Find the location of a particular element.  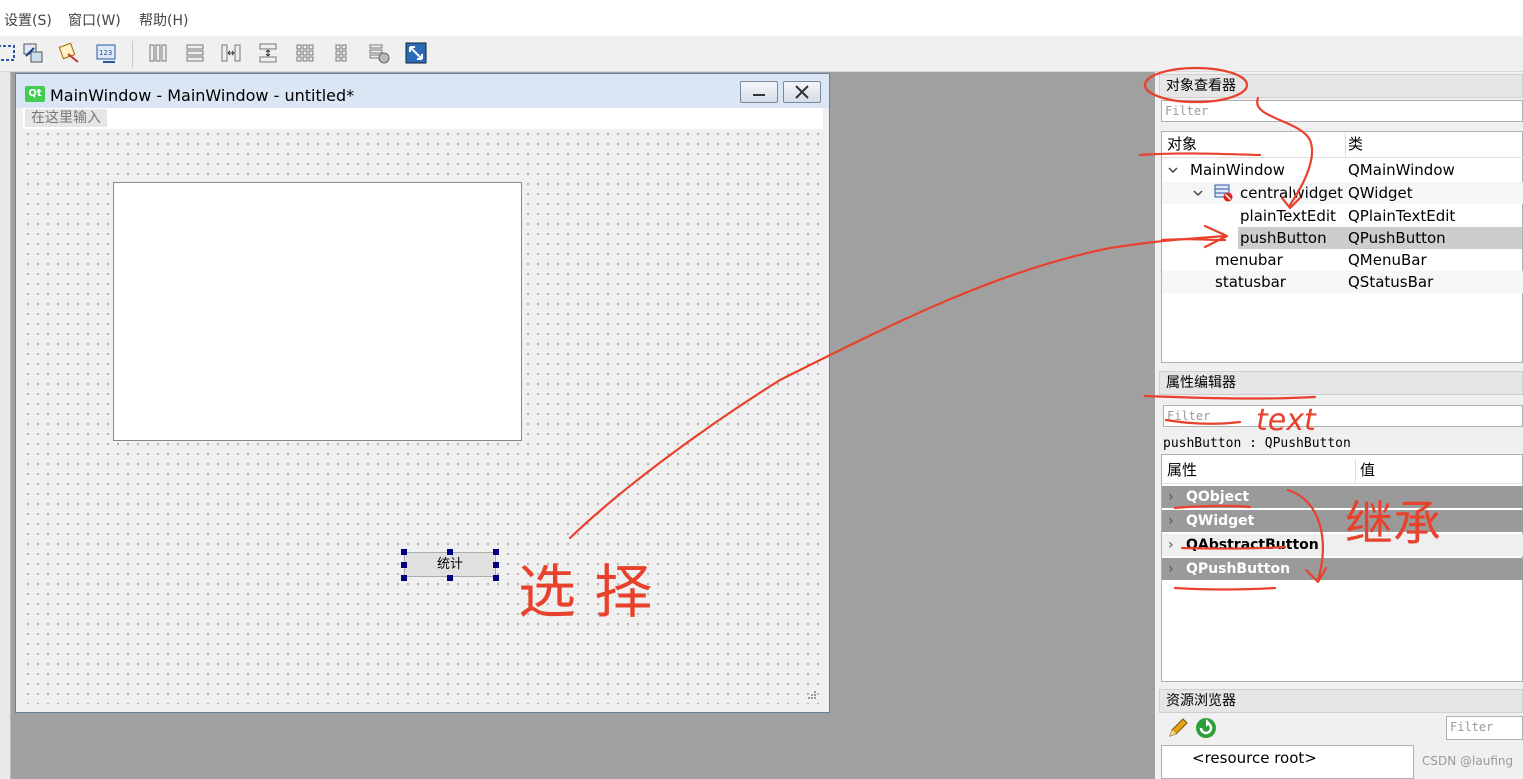

tree-row: MainWindow QMainWindow is located at coordinates (1342, 170).